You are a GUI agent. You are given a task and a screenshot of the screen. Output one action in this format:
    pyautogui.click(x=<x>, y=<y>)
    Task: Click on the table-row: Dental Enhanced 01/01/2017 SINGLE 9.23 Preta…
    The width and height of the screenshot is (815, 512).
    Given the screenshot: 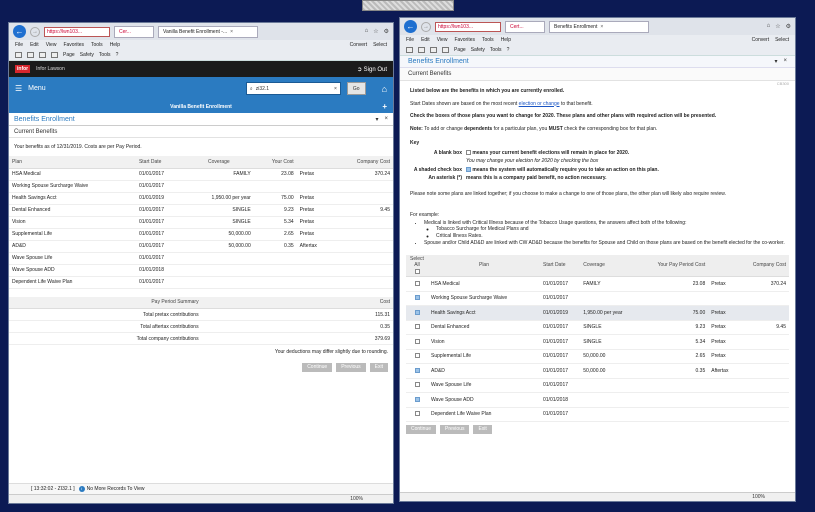 What is the action you would take?
    pyautogui.click(x=597, y=327)
    